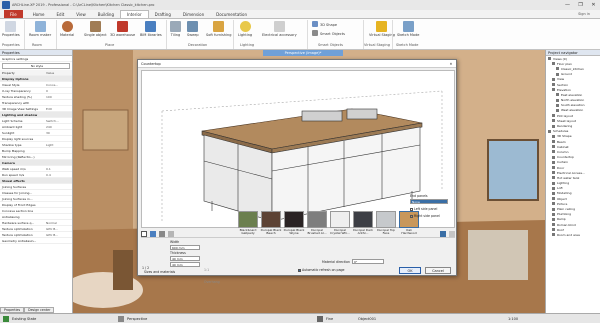 Image resolution: width=600 pixels, height=323 pixels. Describe the element at coordinates (425, 216) in the screenshot. I see `right-side-option: Right side panel` at that location.